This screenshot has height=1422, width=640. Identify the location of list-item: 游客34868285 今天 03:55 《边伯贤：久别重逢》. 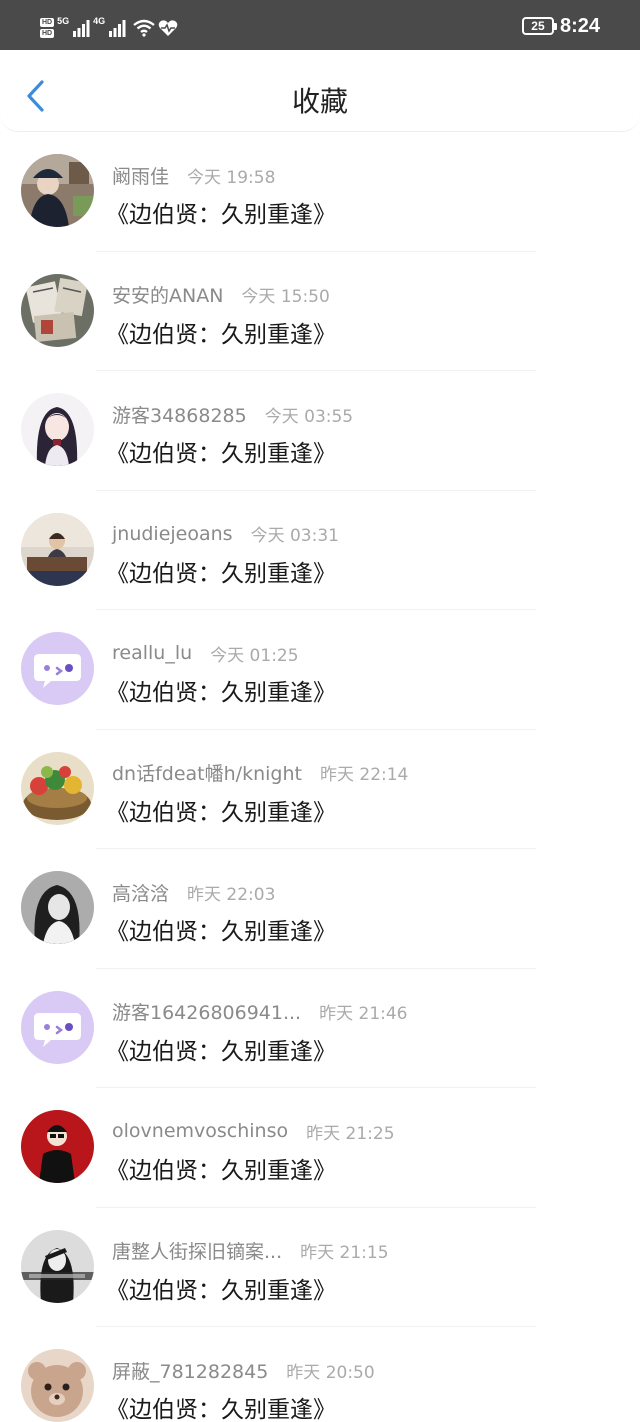
(320, 431).